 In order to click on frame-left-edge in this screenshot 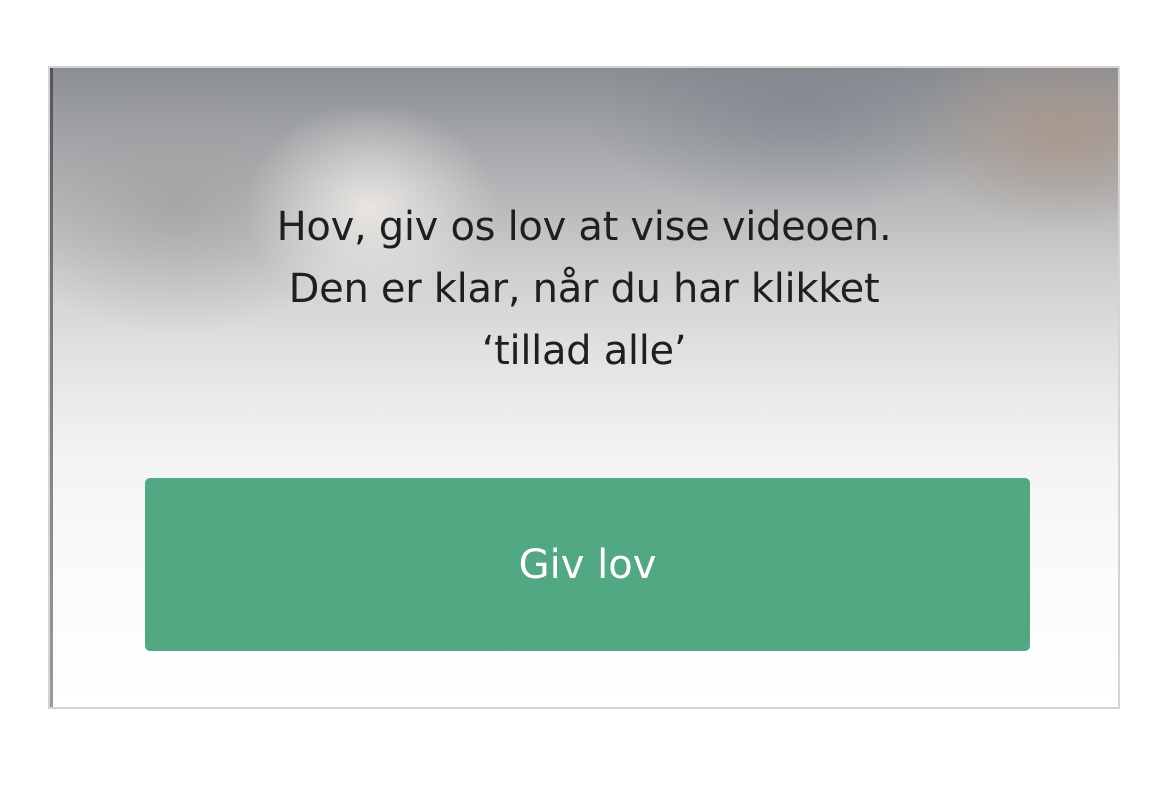, I will do `click(51, 387)`.